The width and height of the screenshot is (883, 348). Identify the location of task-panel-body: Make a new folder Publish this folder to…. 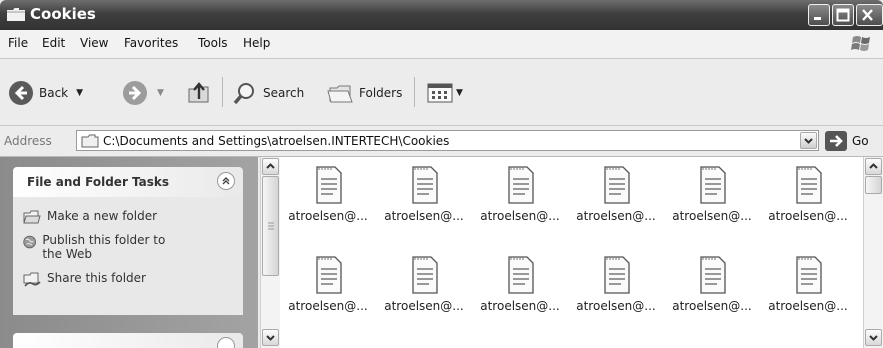
(128, 256).